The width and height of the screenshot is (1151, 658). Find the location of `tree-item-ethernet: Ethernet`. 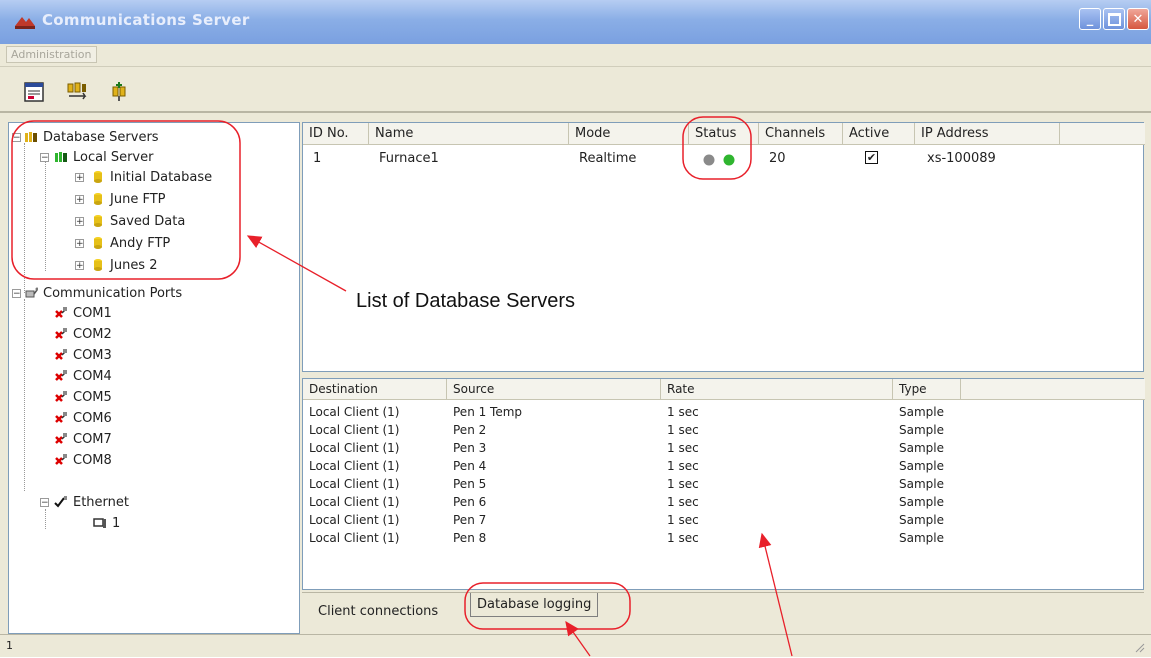

tree-item-ethernet: Ethernet is located at coordinates (91, 502).